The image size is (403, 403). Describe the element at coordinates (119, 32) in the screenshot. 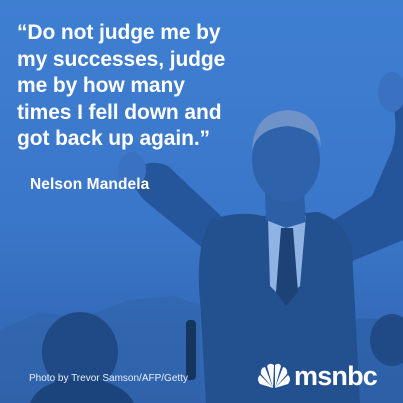

I see `quote-line: “Do not judge me by` at that location.